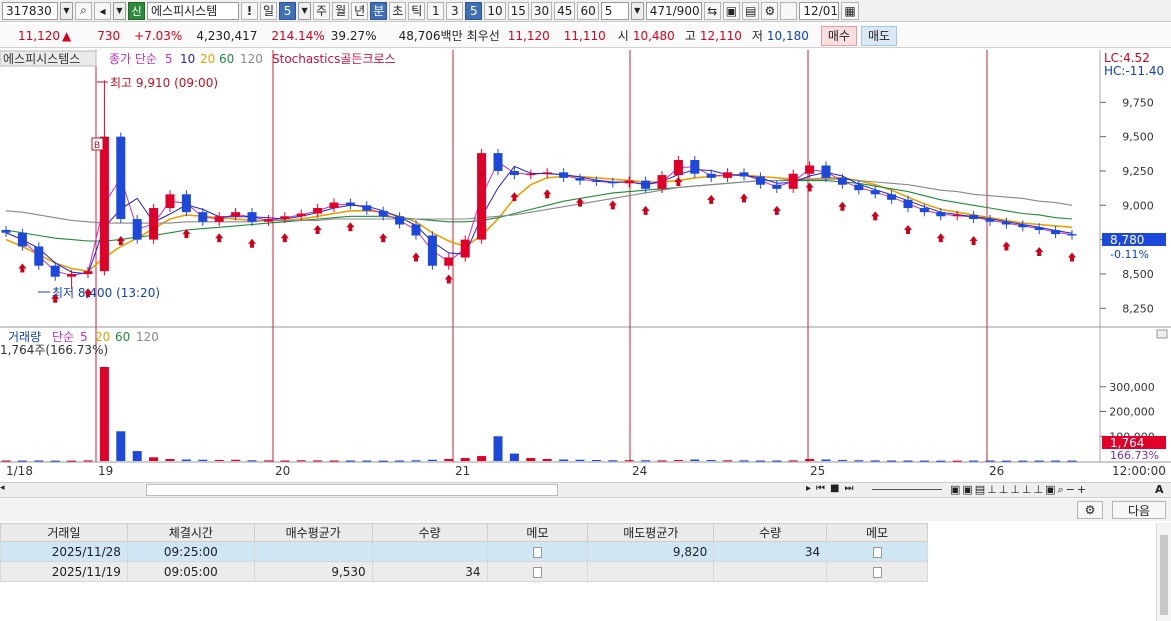  Describe the element at coordinates (907, 489) in the screenshot. I see `zoom-slider` at that location.